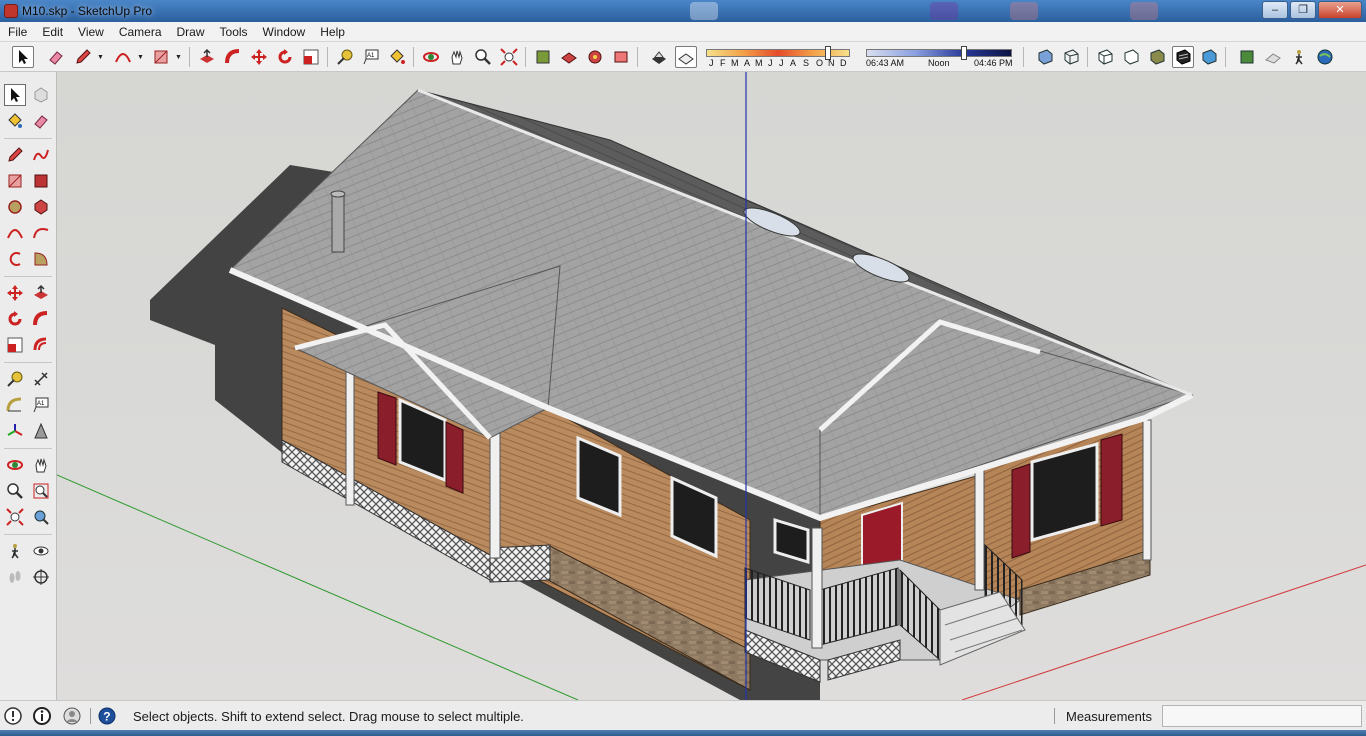 Image resolution: width=1366 pixels, height=736 pixels. What do you see at coordinates (1045, 57) in the screenshot?
I see `xray-icon` at bounding box center [1045, 57].